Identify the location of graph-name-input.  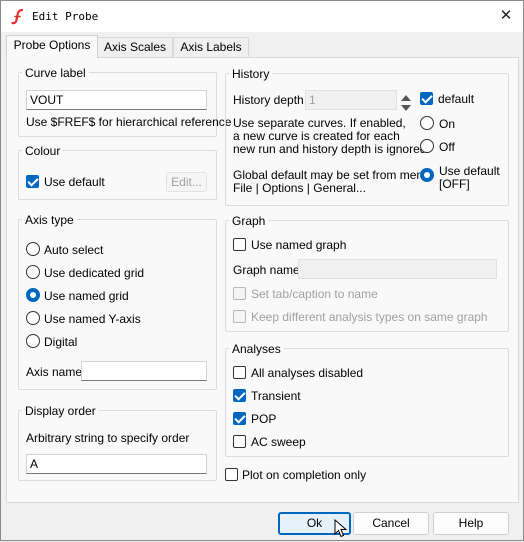
(397, 269).